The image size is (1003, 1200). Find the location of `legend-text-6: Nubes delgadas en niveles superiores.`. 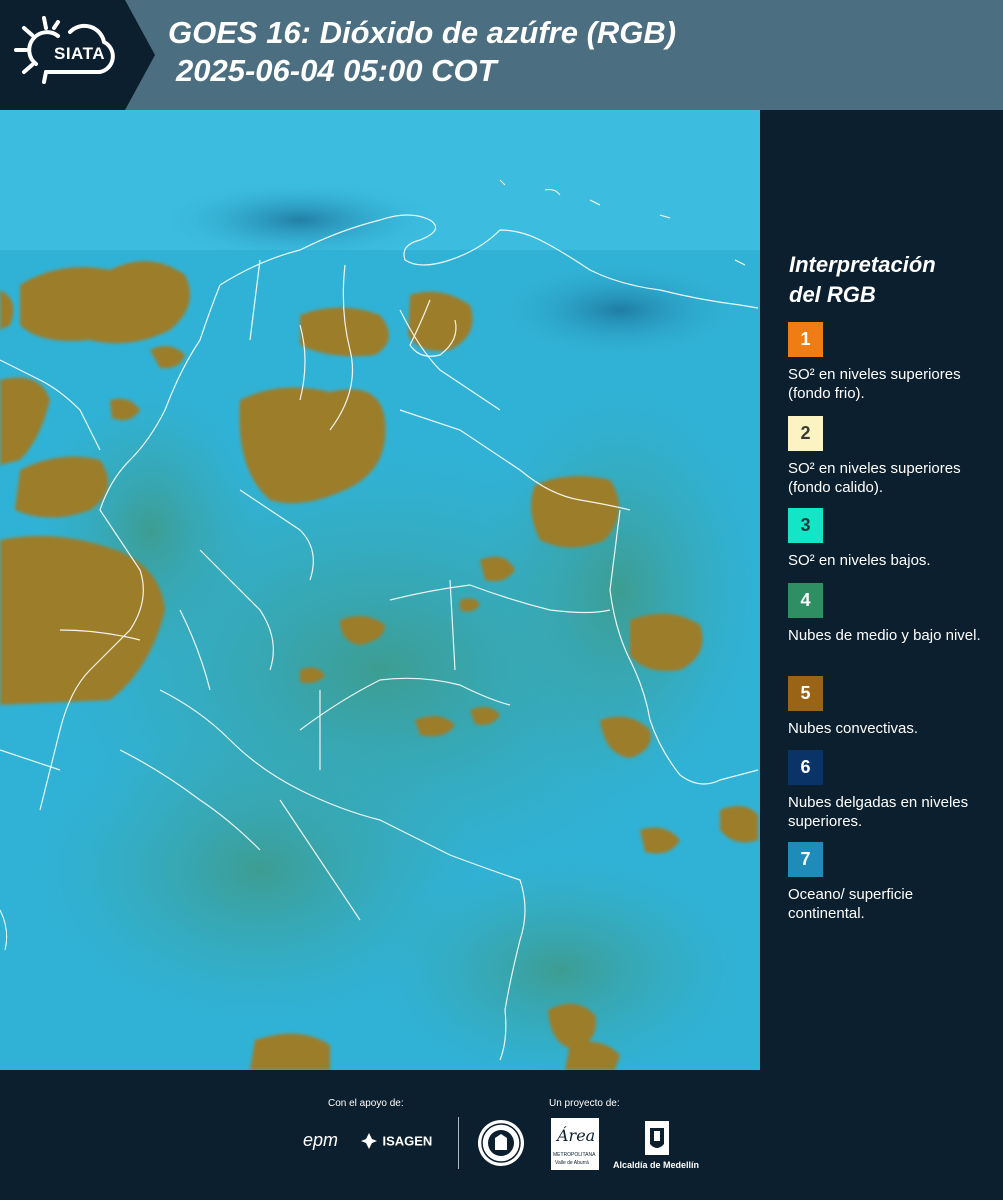

legend-text-6: Nubes delgadas en niveles superiores. is located at coordinates (878, 812).